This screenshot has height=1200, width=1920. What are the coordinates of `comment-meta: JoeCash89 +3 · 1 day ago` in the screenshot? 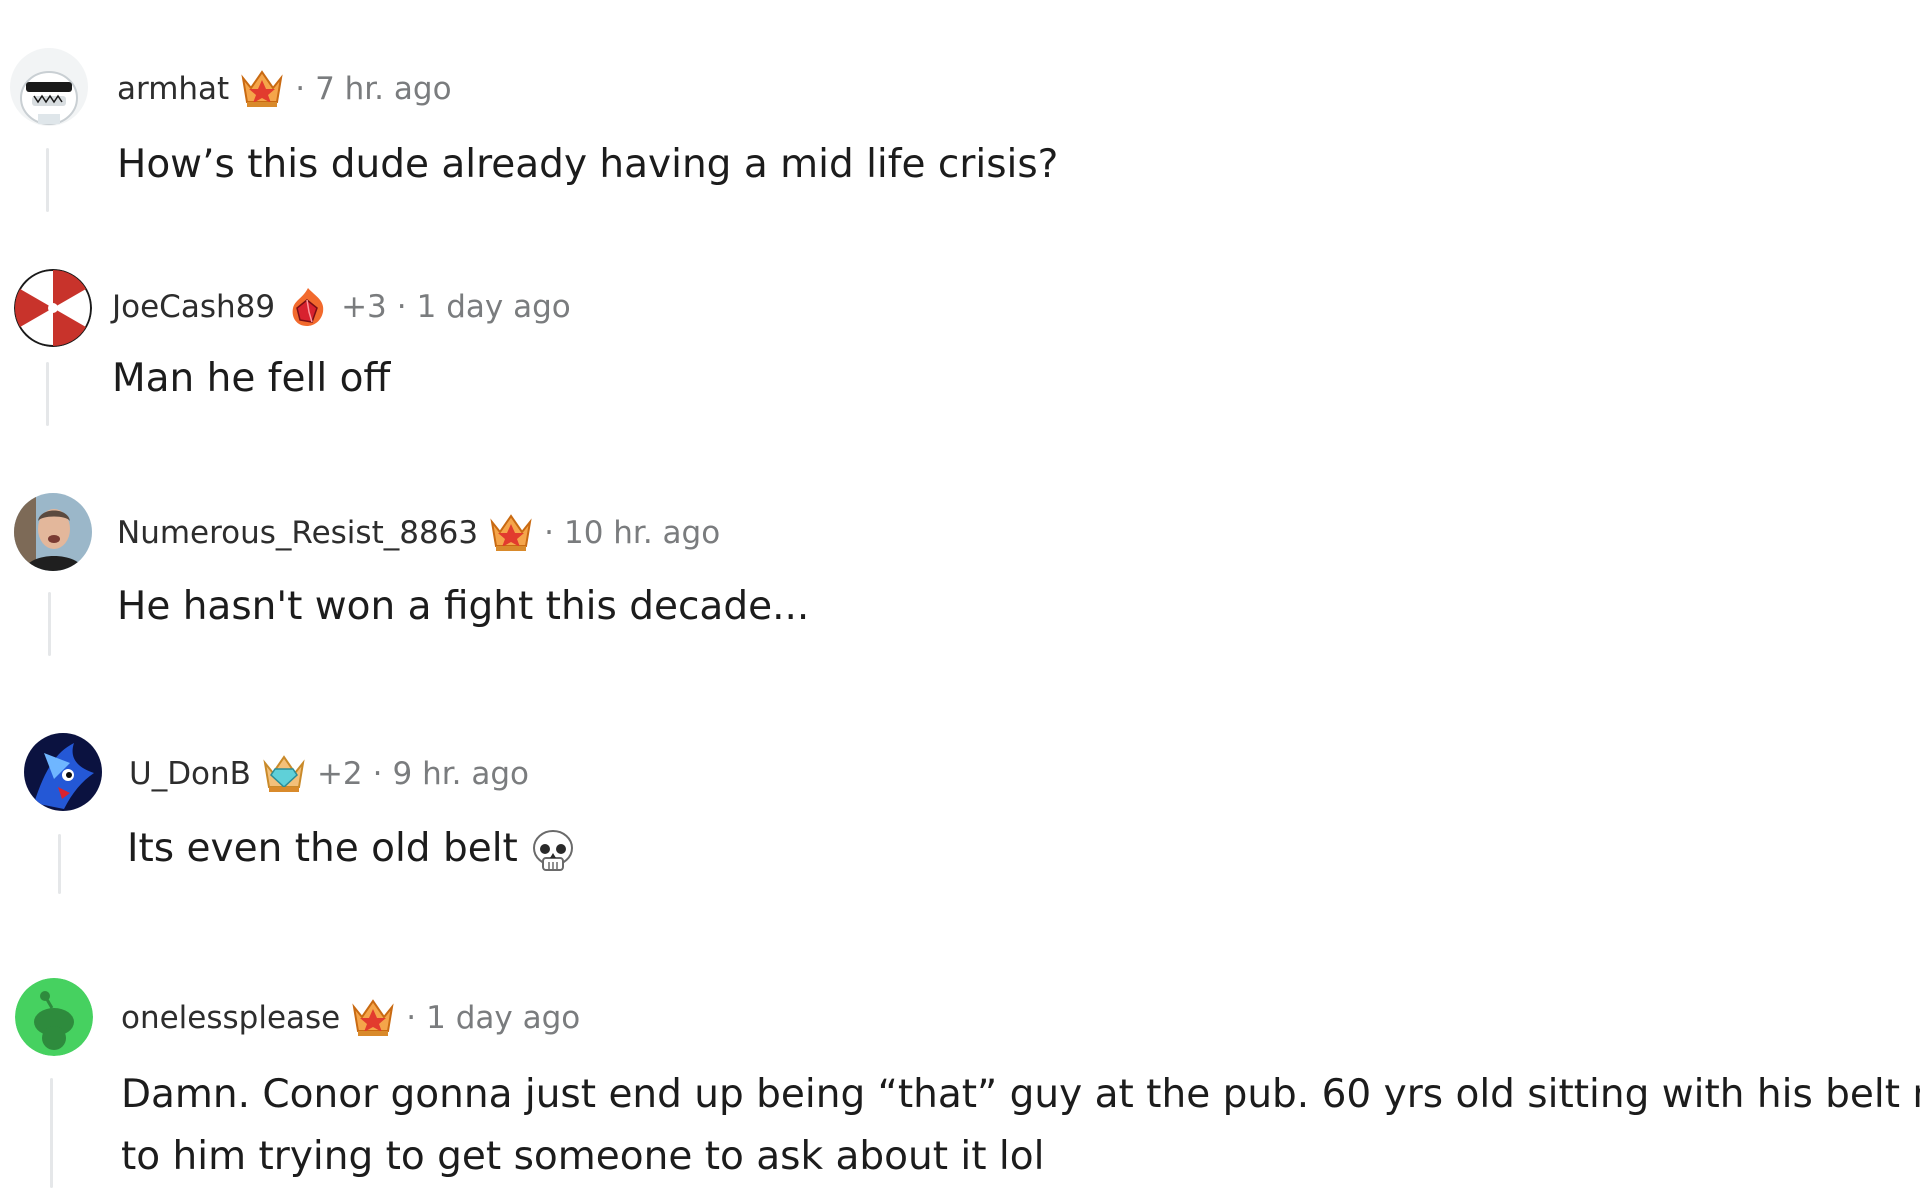 It's located at (341, 307).